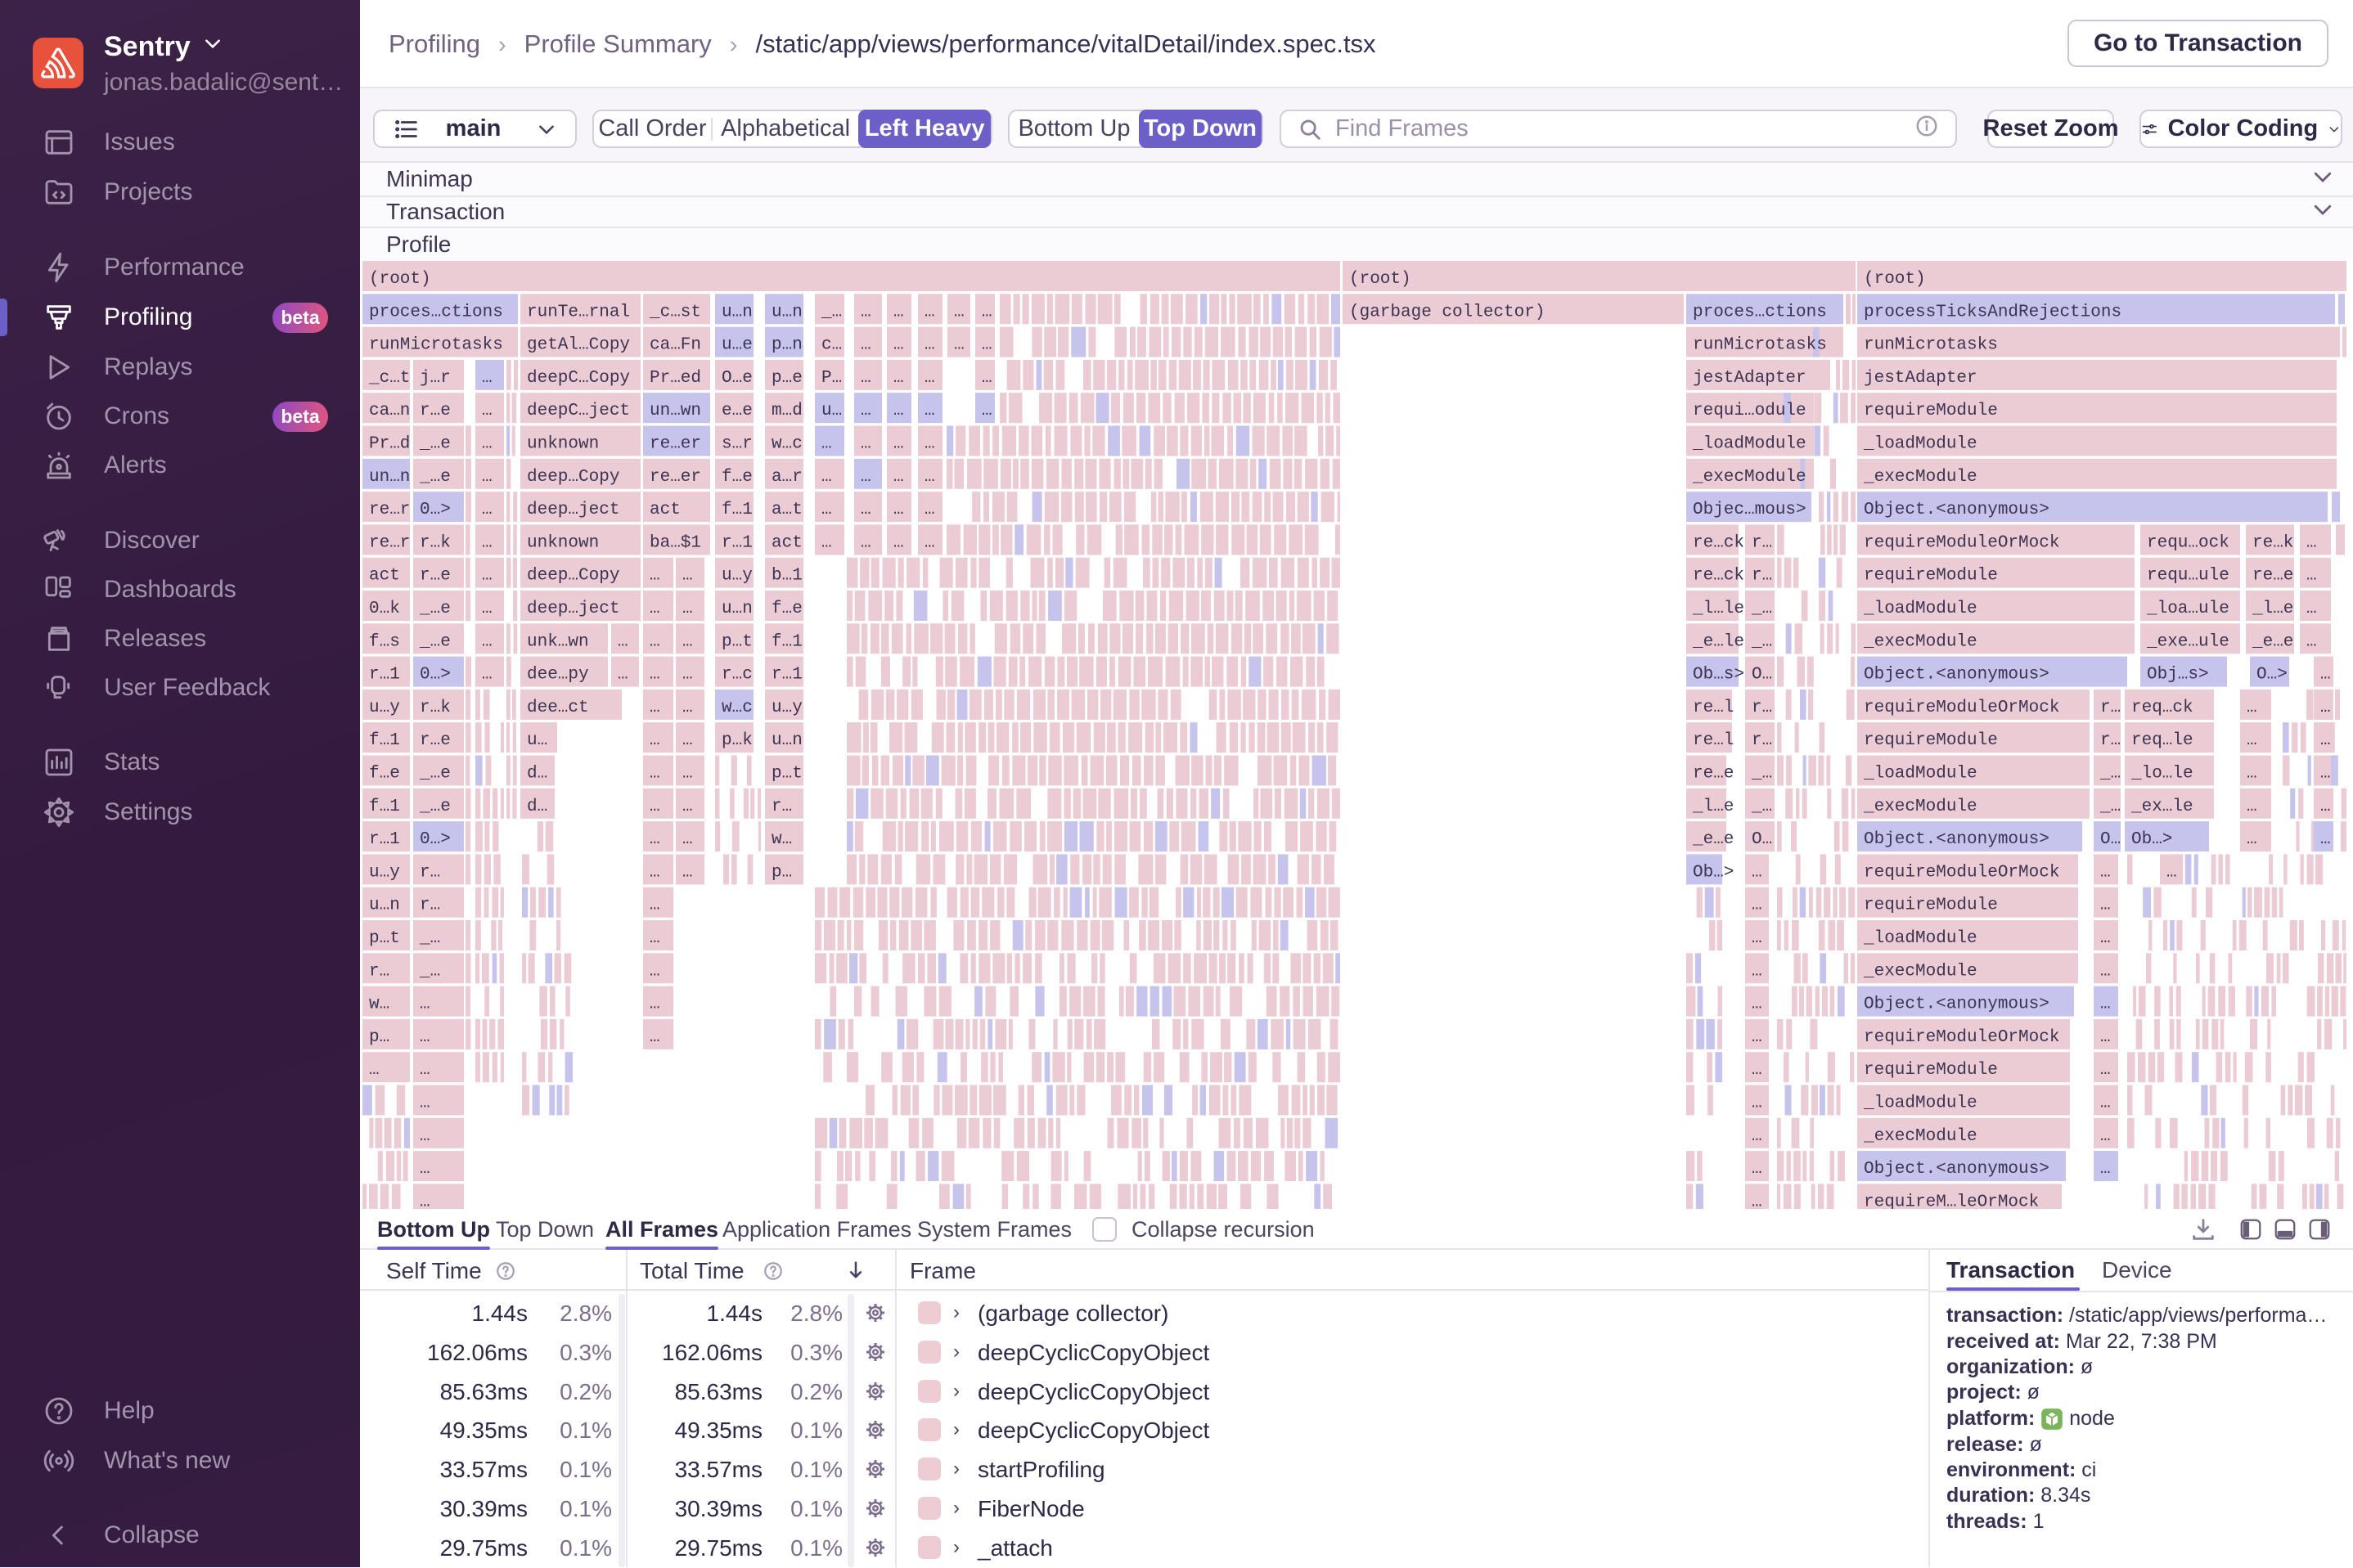 This screenshot has height=1568, width=2353. Describe the element at coordinates (384, 740) in the screenshot. I see `svg-text: f…1` at that location.